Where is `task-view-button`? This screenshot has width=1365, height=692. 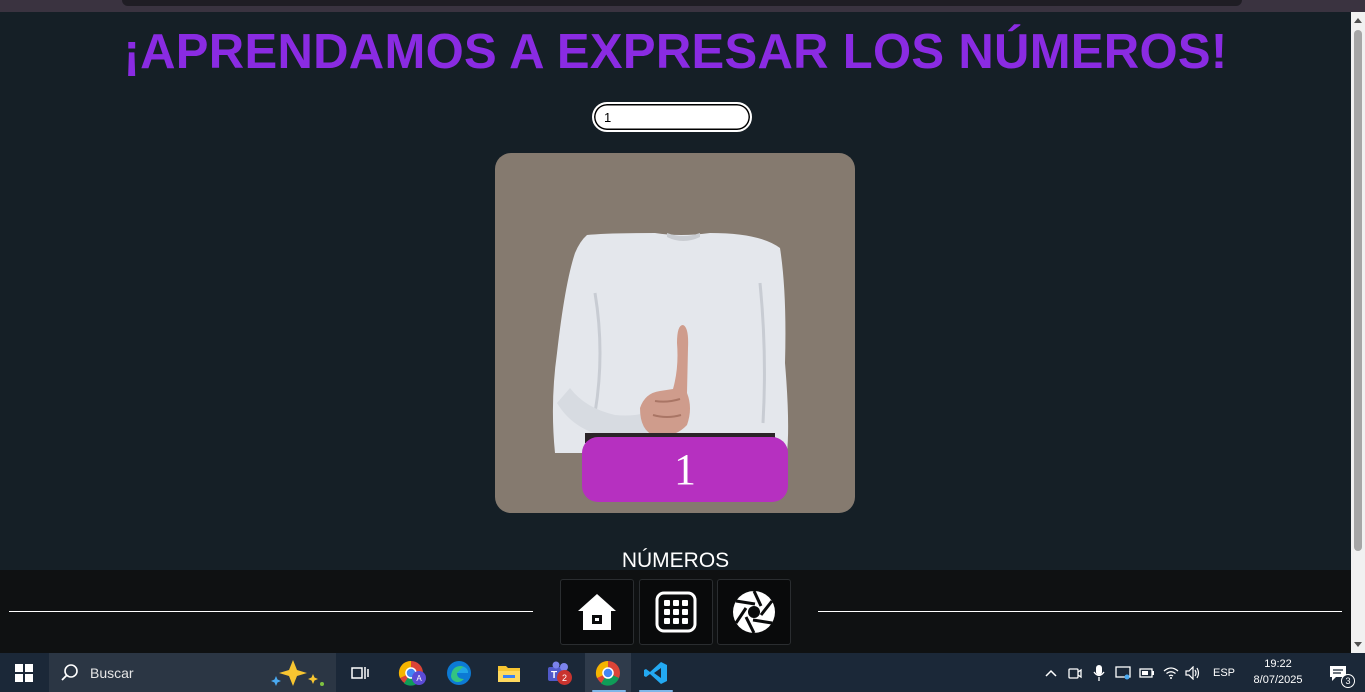 task-view-button is located at coordinates (360, 672).